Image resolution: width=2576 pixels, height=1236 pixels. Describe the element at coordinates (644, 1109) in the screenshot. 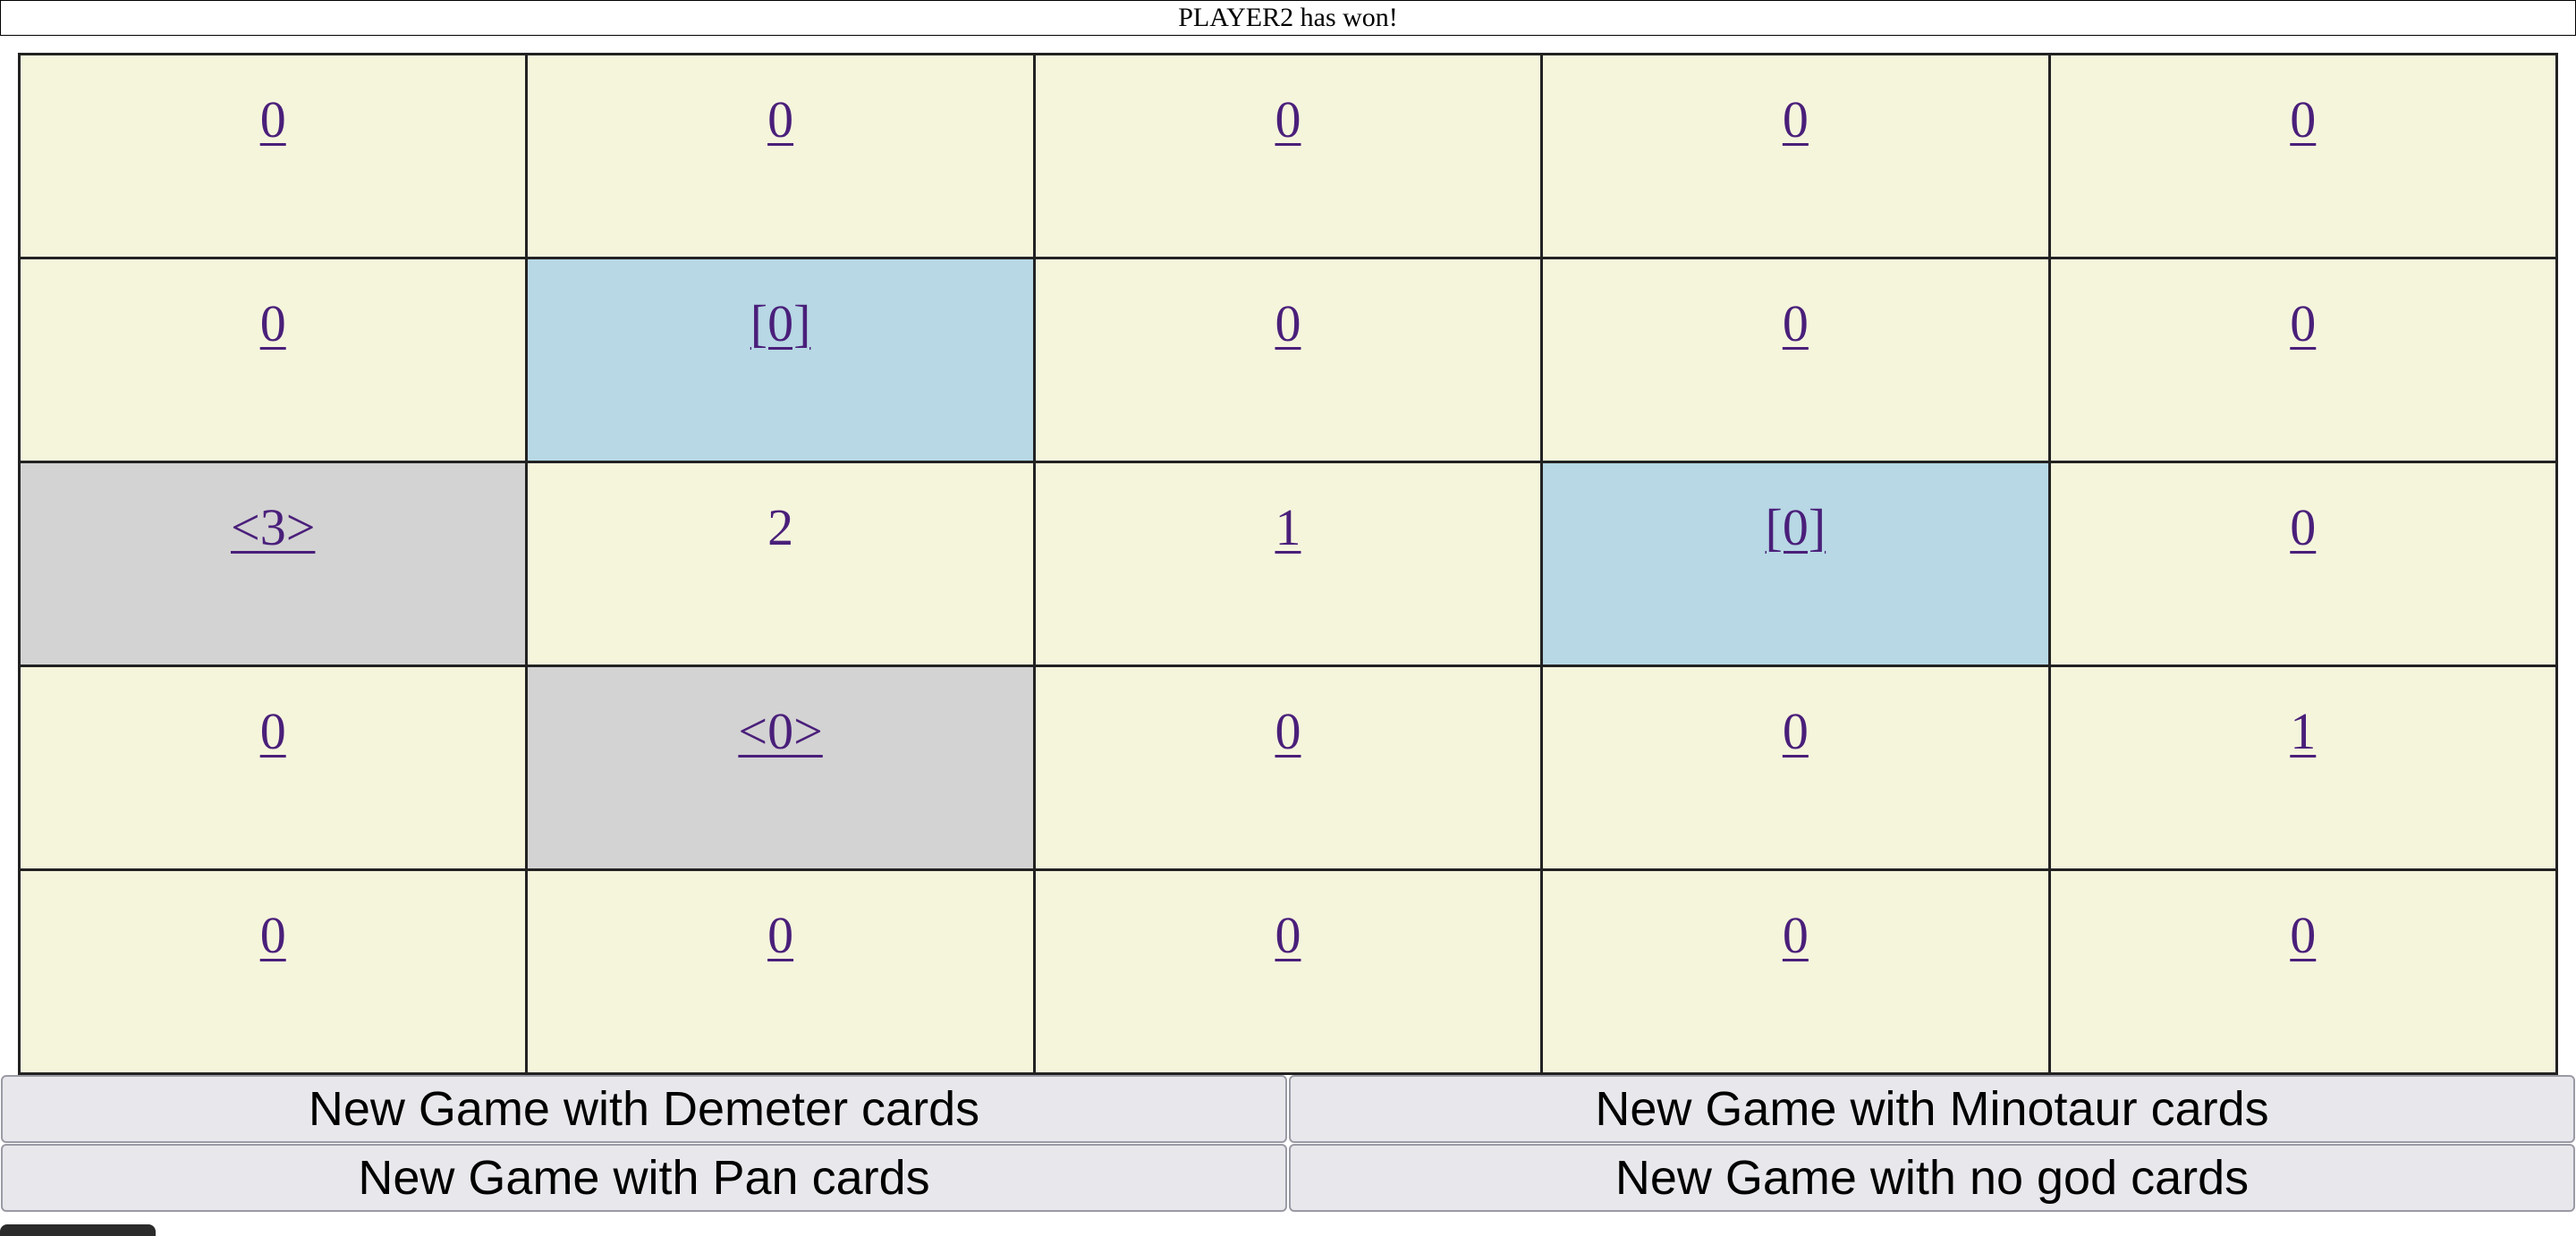

I see `new-game-demeter-button: New Game with Demeter cards` at that location.